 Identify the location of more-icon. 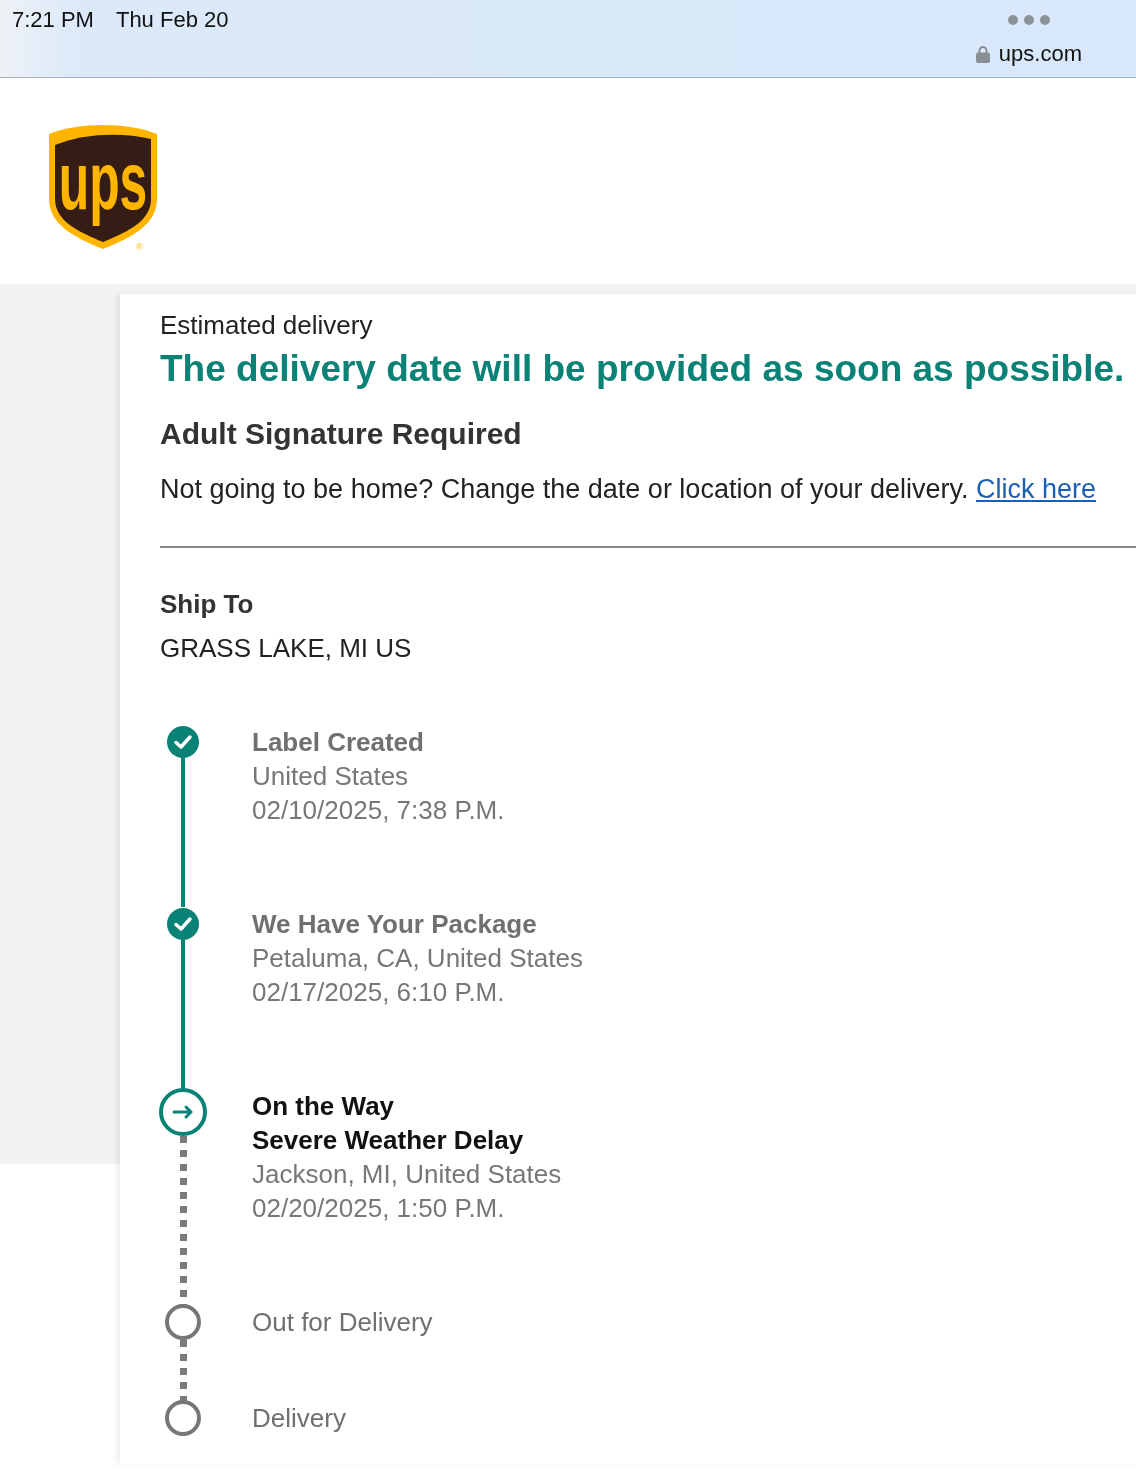
(1028, 20).